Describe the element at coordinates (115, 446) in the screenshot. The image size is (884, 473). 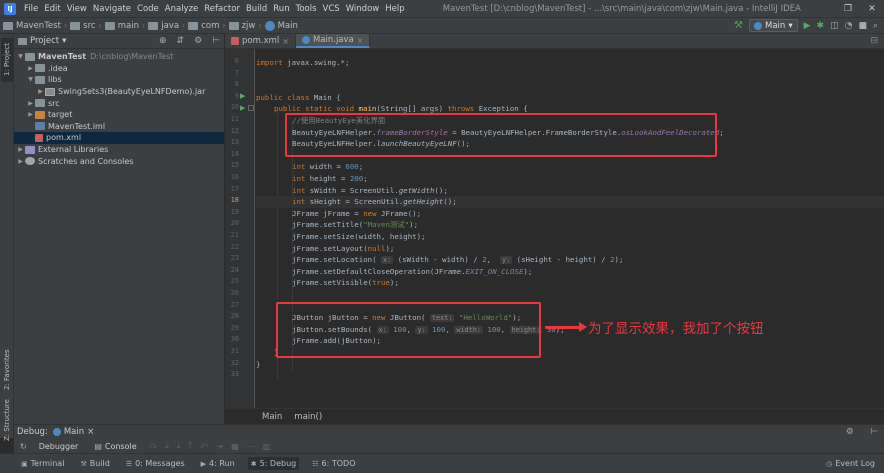
I see `tab-console: ▤ Console` at that location.